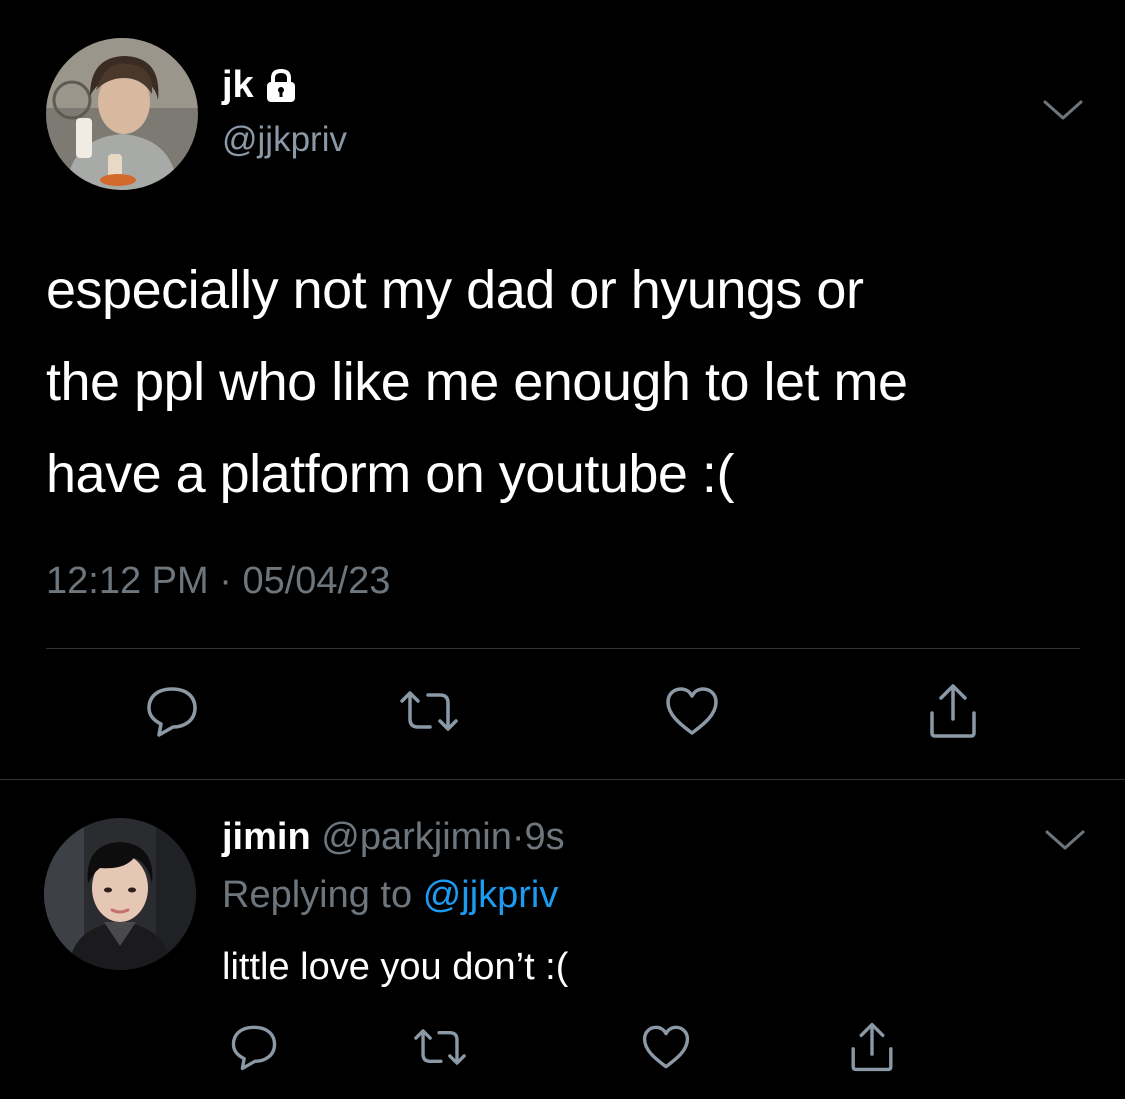 The width and height of the screenshot is (1125, 1099). What do you see at coordinates (395, 967) in the screenshot?
I see `reply-text: little love you don’t :(` at bounding box center [395, 967].